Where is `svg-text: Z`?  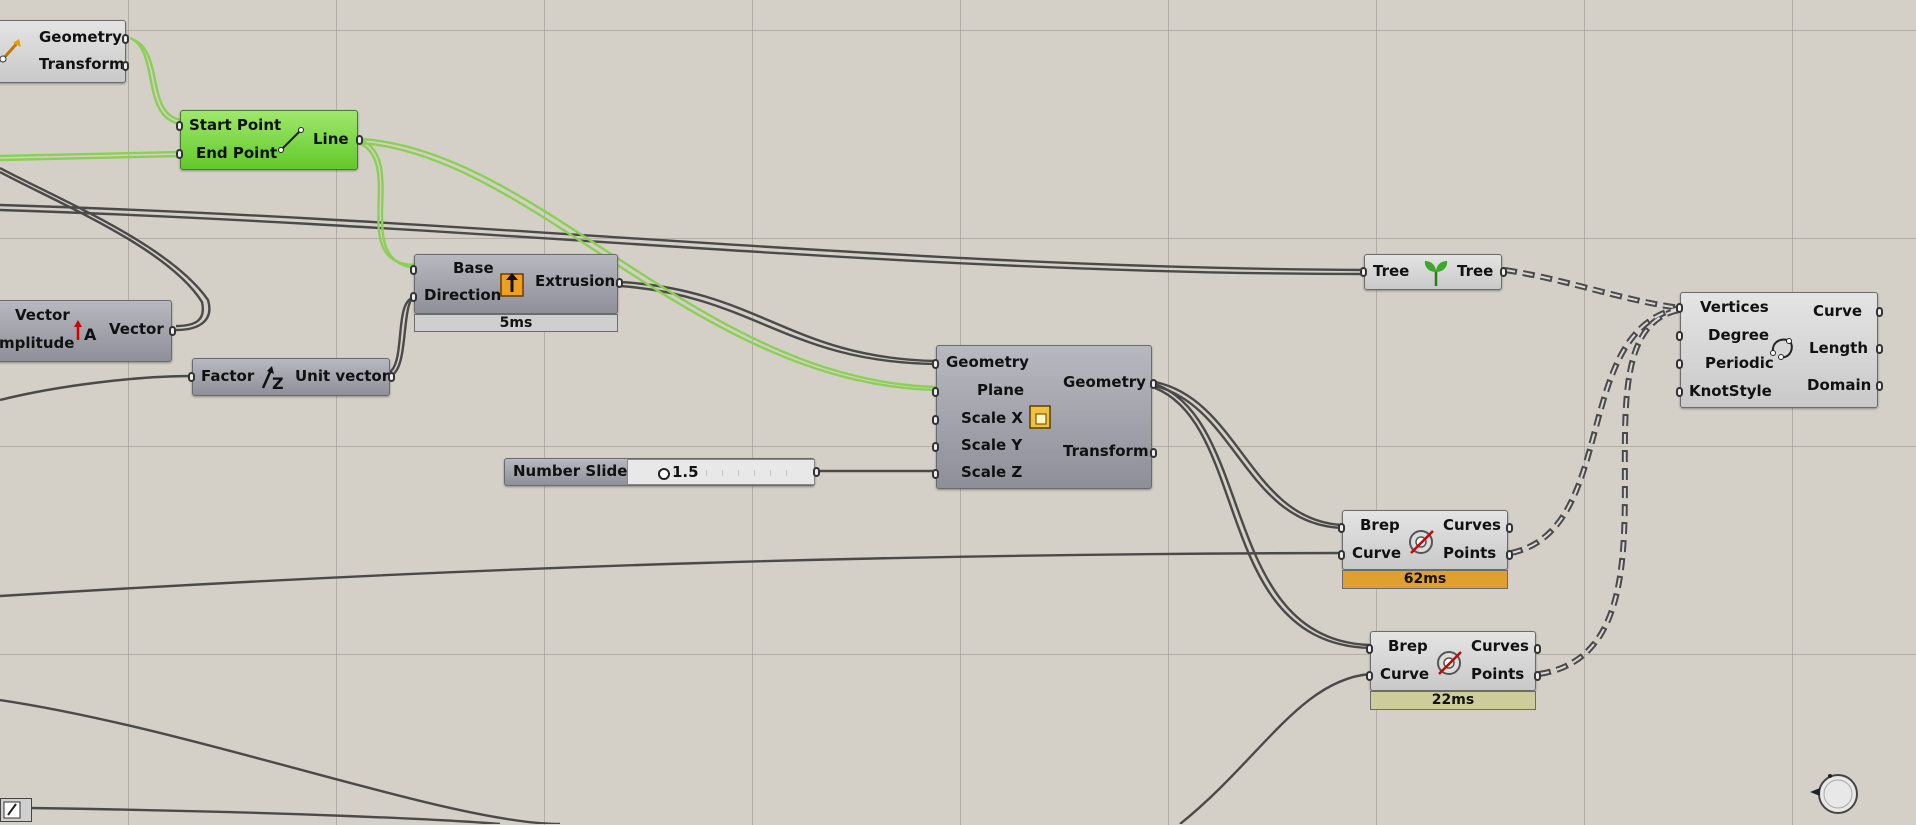
svg-text: Z is located at coordinates (278, 383).